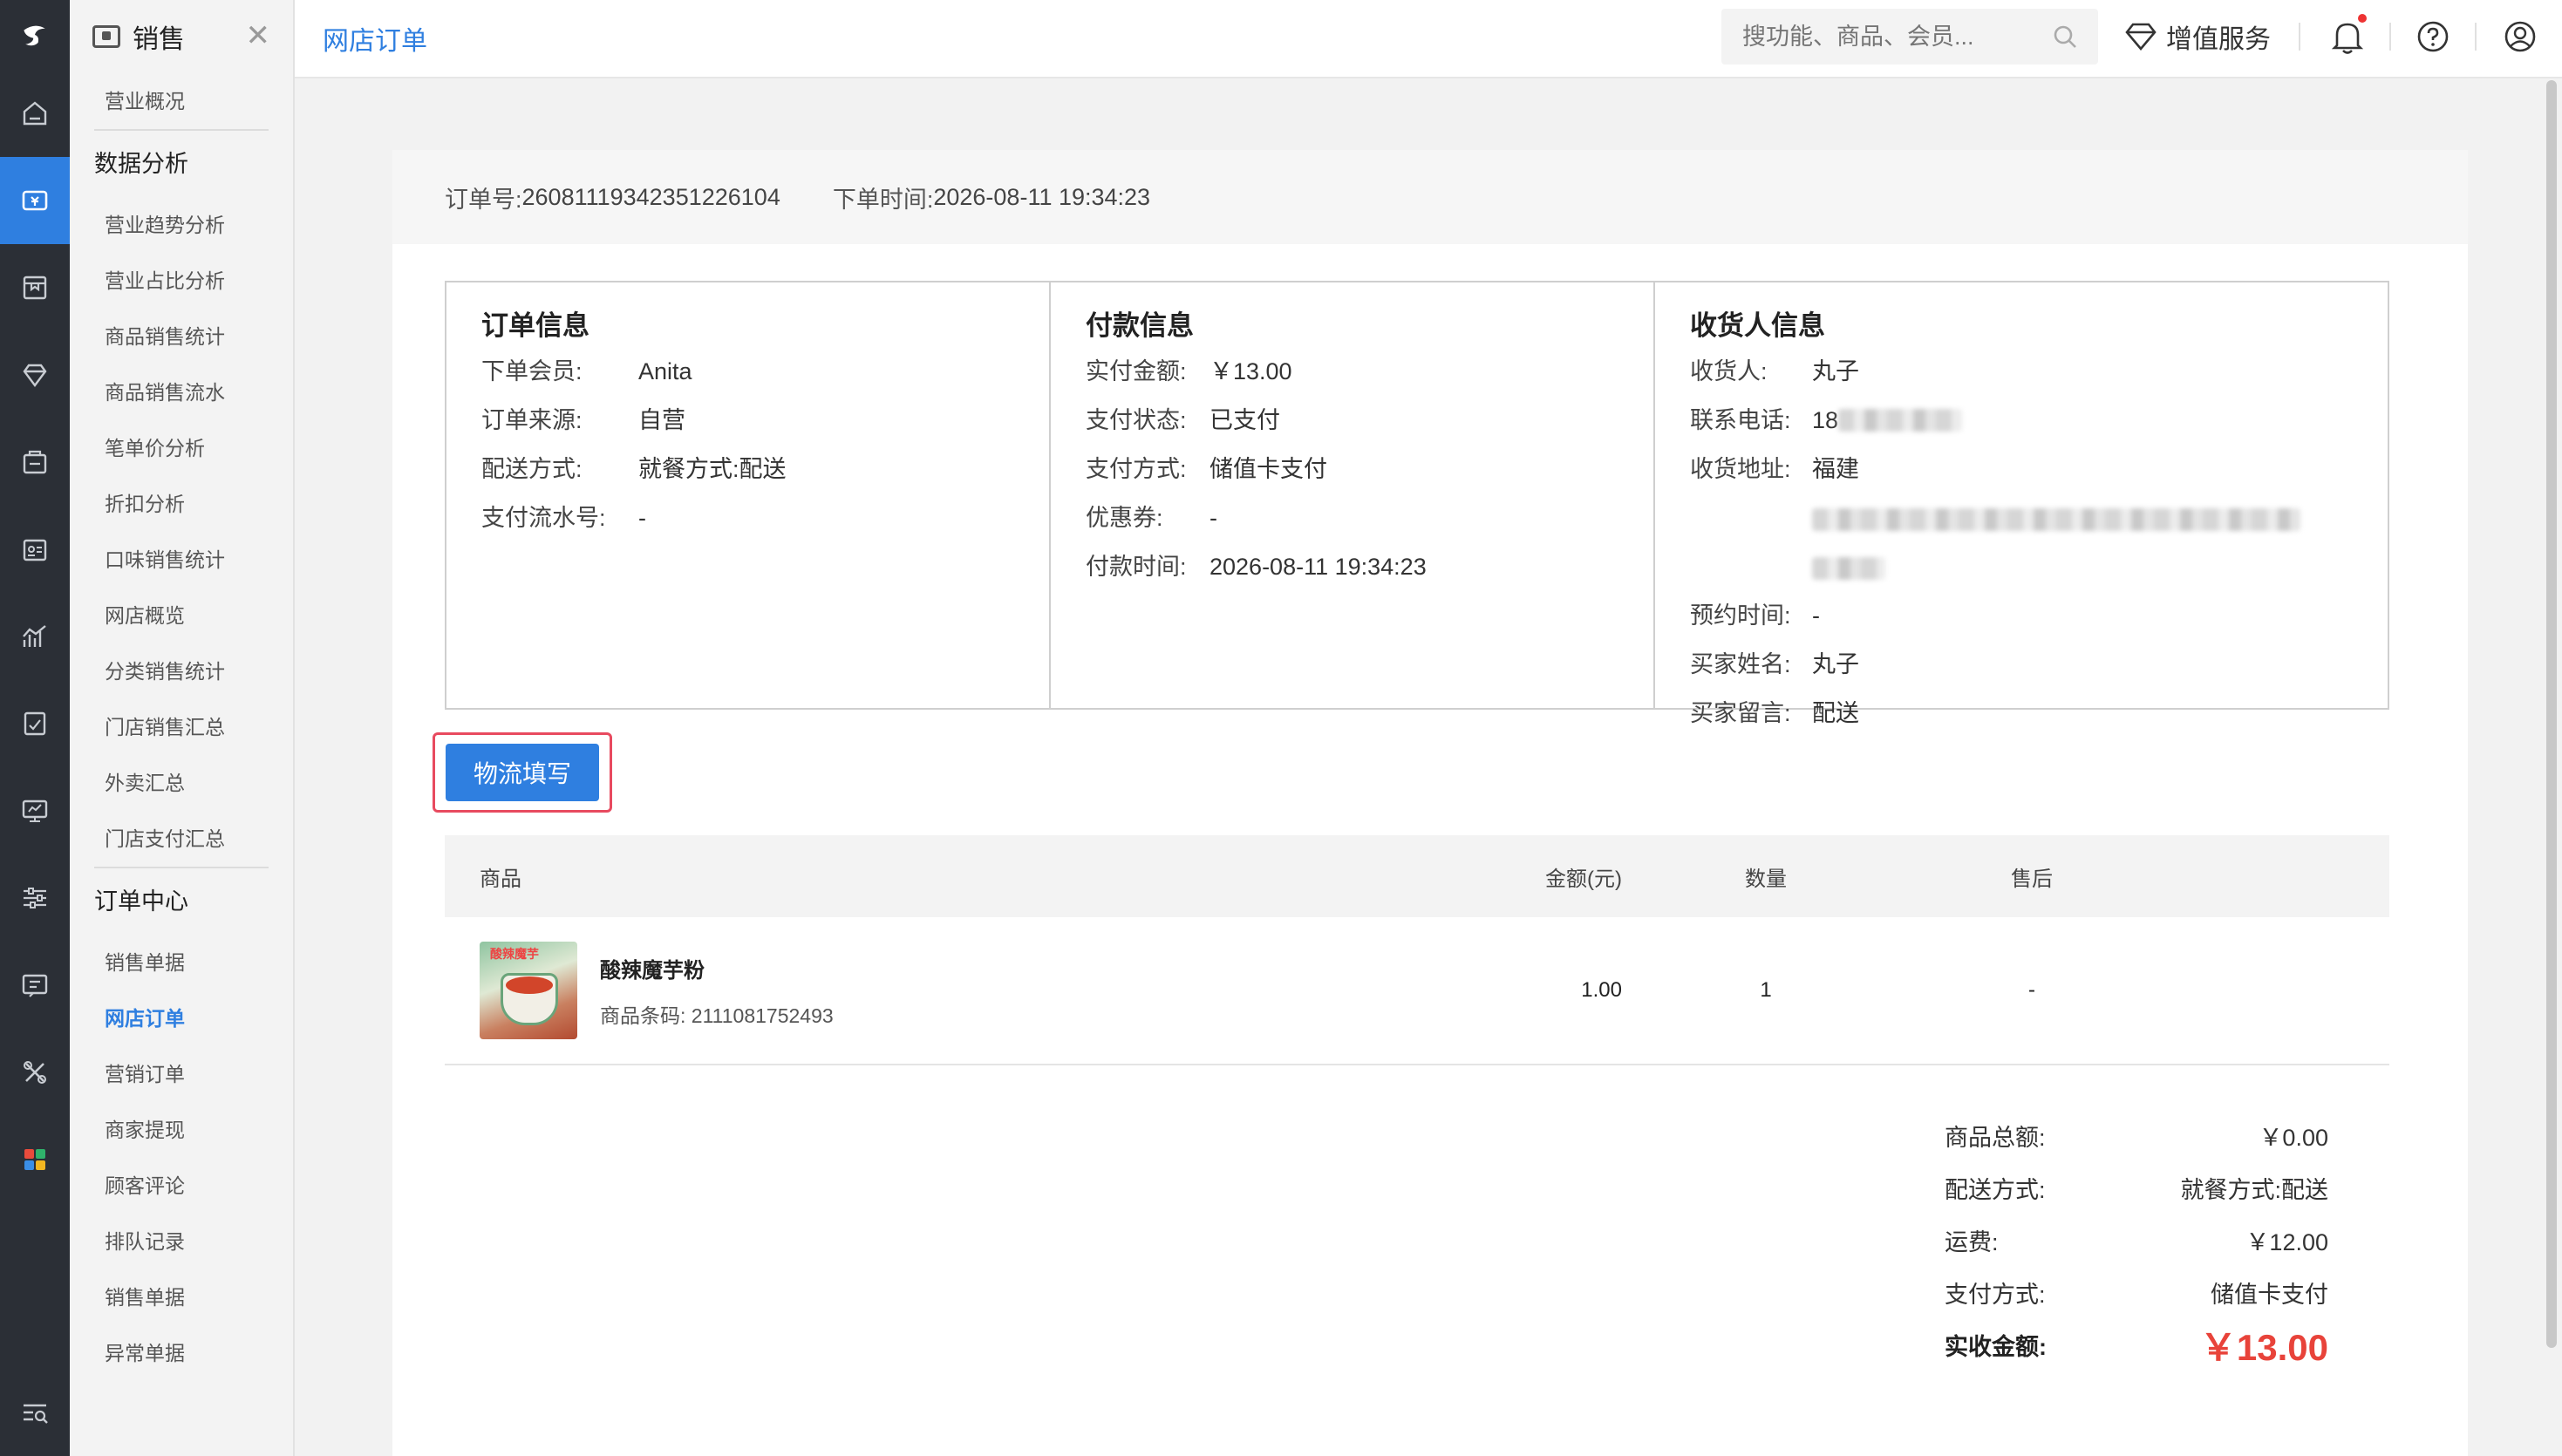 The height and width of the screenshot is (1456, 2562). I want to click on product-image: 酸辣魔芋, so click(528, 990).